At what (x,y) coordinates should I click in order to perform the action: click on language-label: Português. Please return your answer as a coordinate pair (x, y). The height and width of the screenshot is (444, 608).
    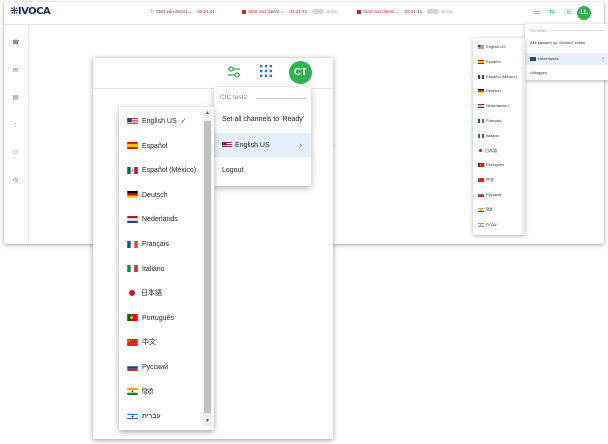
    Looking at the image, I should click on (495, 165).